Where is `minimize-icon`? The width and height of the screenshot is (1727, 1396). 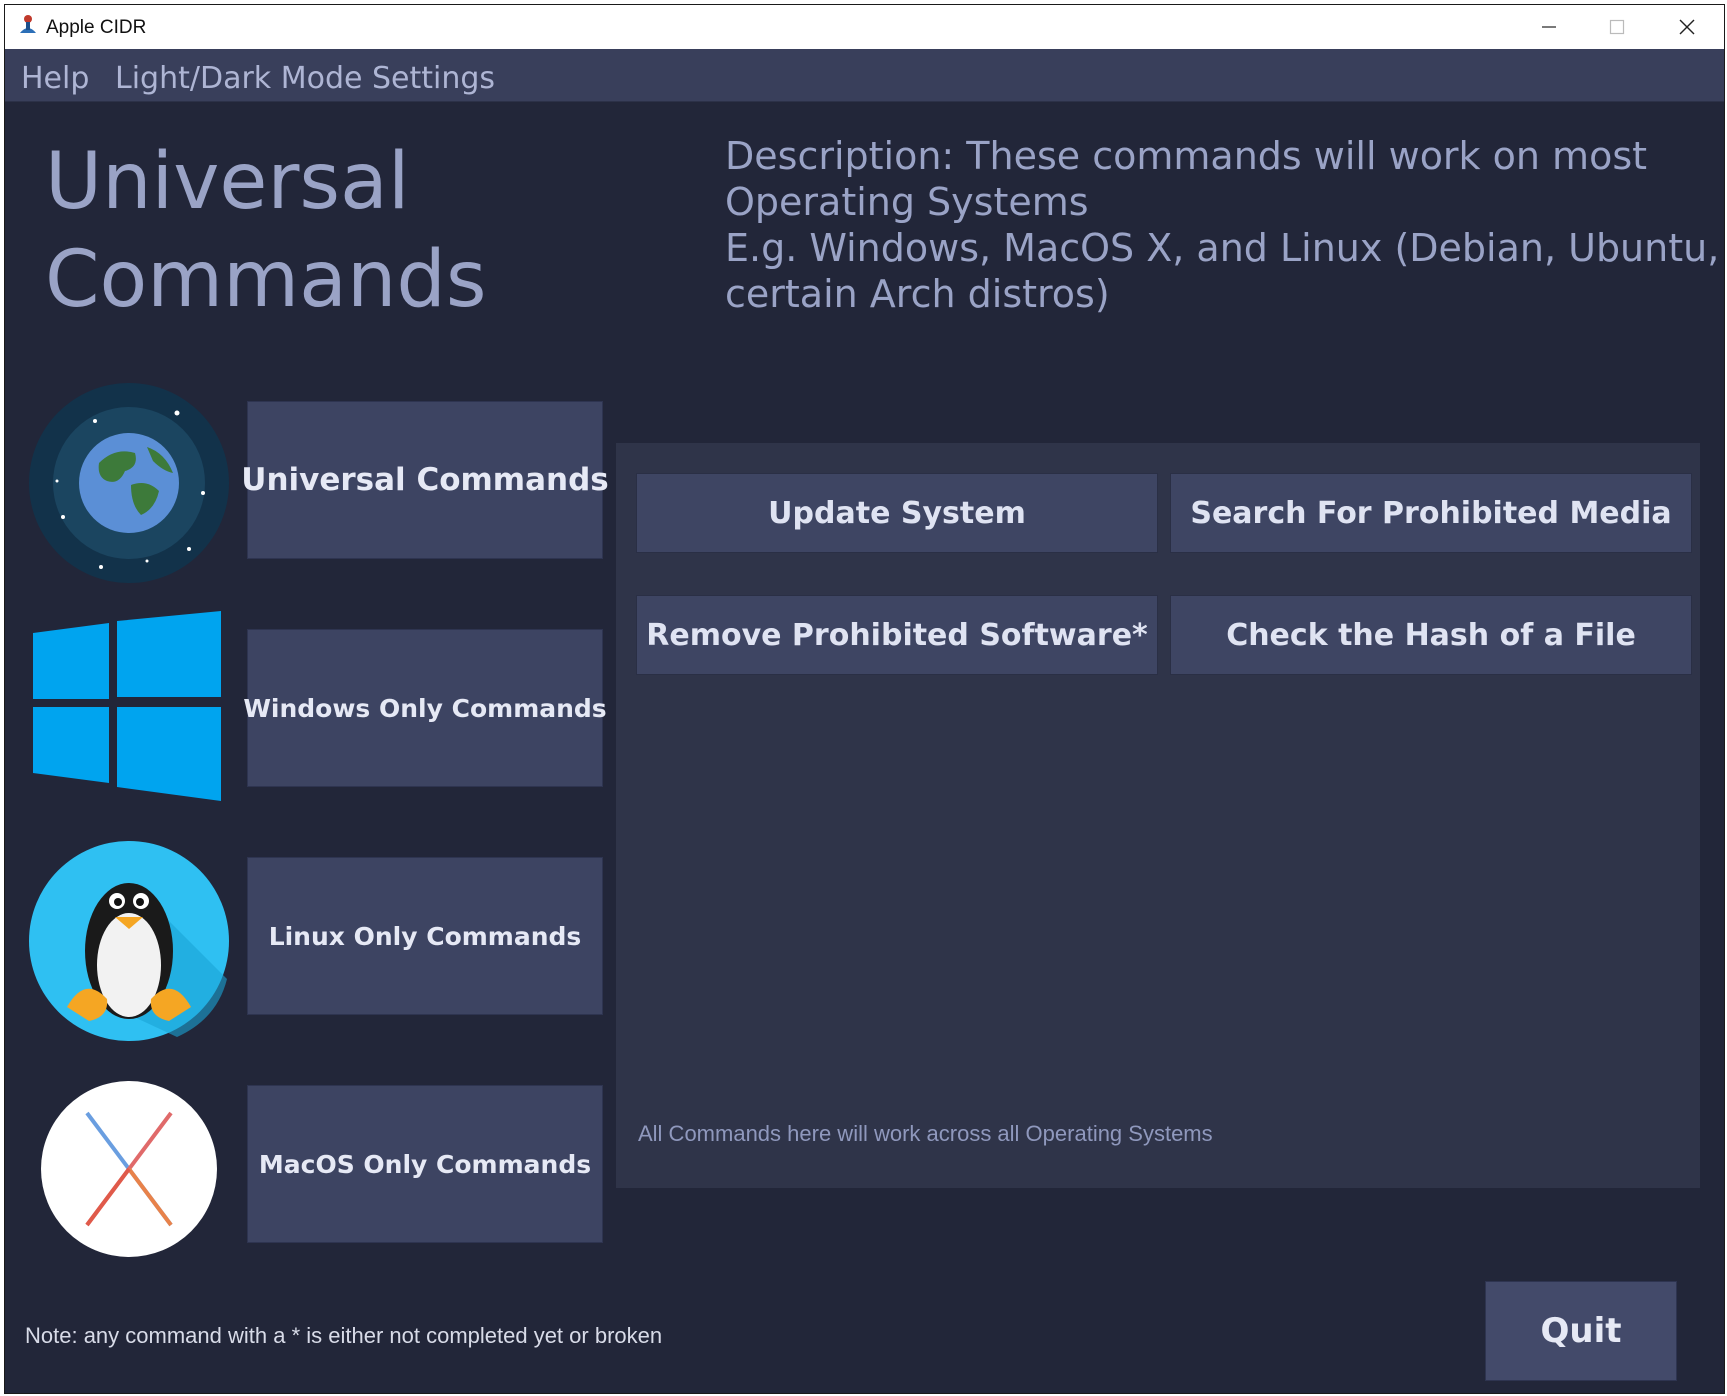 minimize-icon is located at coordinates (1549, 27).